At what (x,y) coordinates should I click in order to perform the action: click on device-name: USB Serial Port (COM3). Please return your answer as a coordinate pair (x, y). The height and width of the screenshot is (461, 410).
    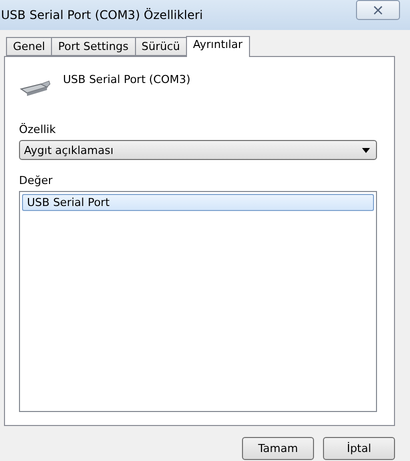
    Looking at the image, I should click on (126, 79).